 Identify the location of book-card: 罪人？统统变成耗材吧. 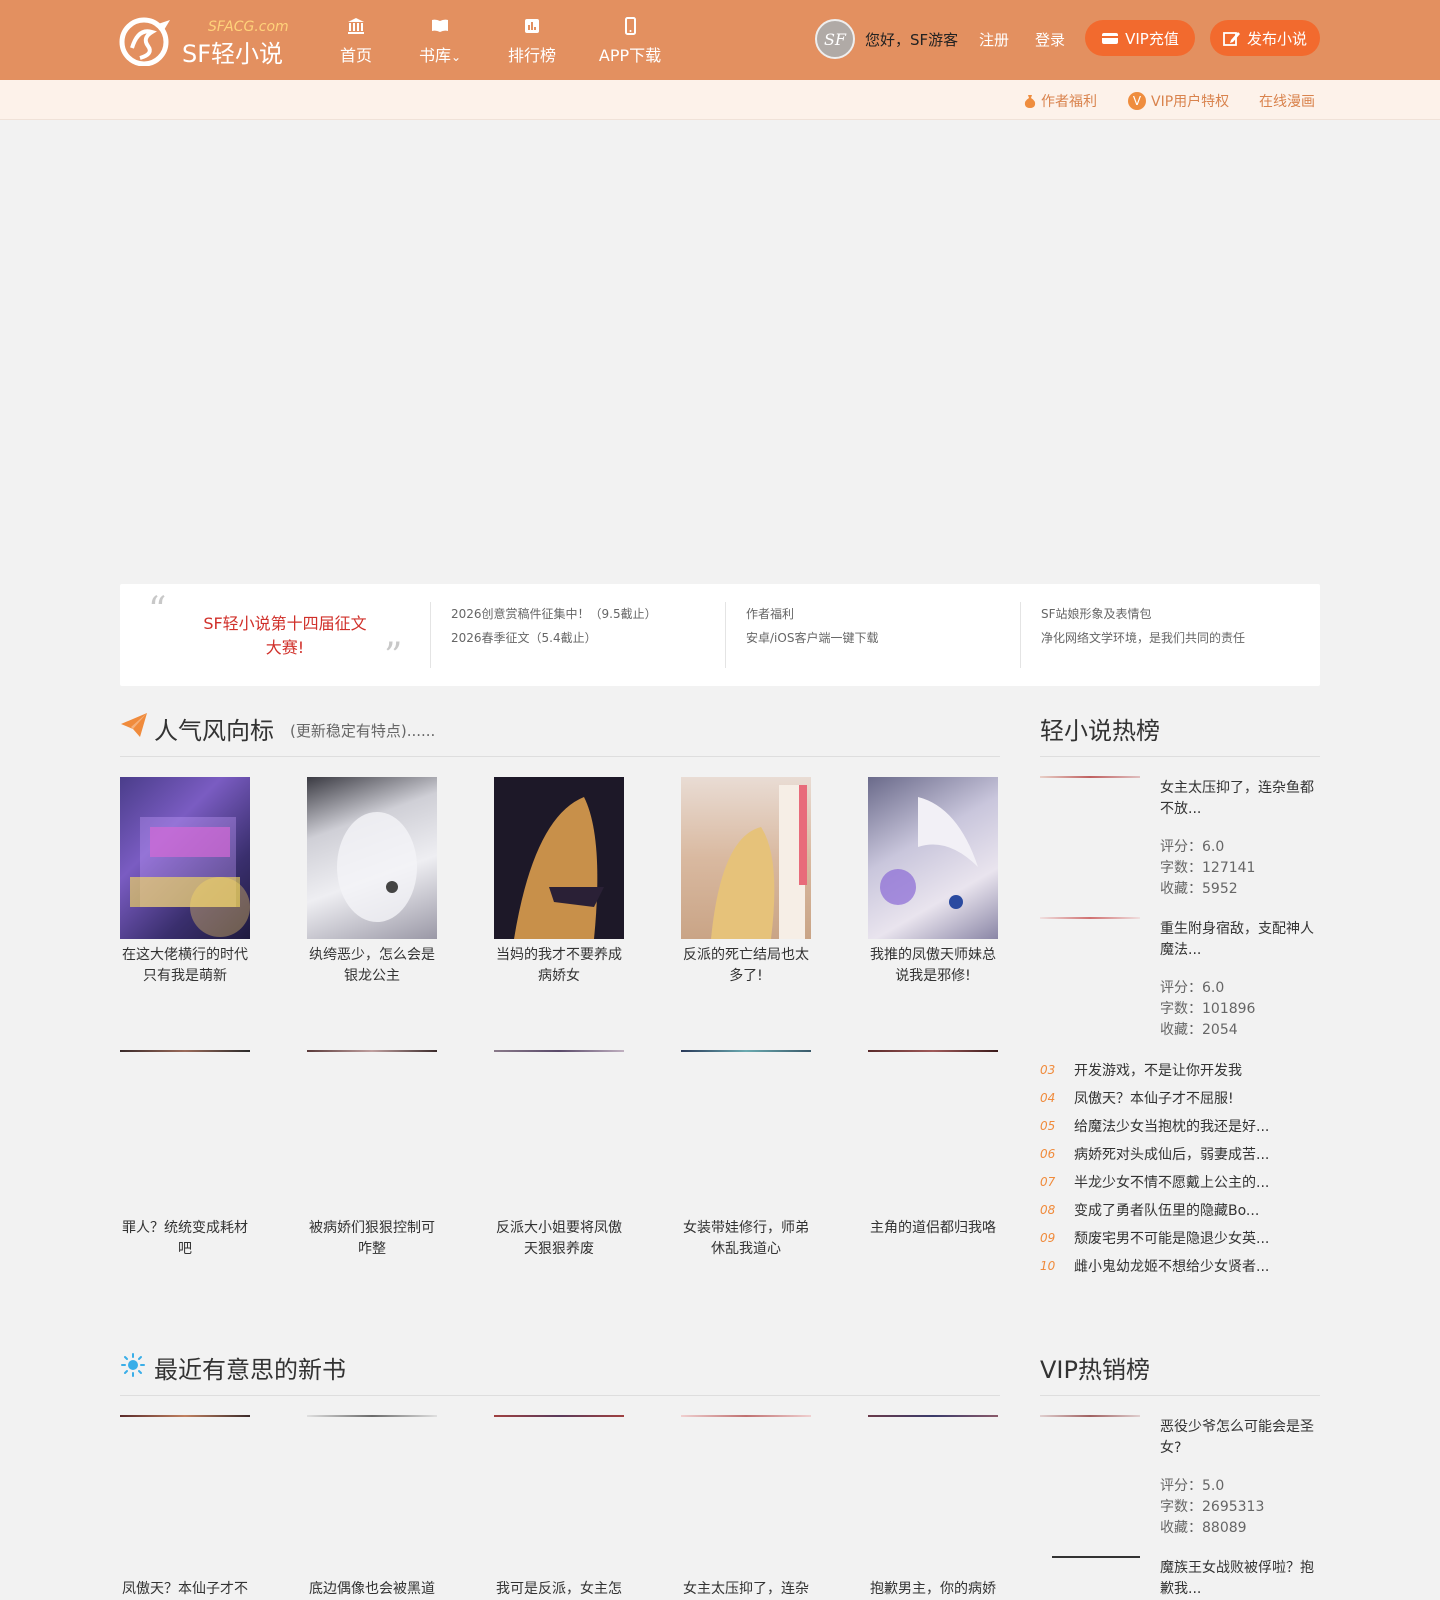
(185, 1155).